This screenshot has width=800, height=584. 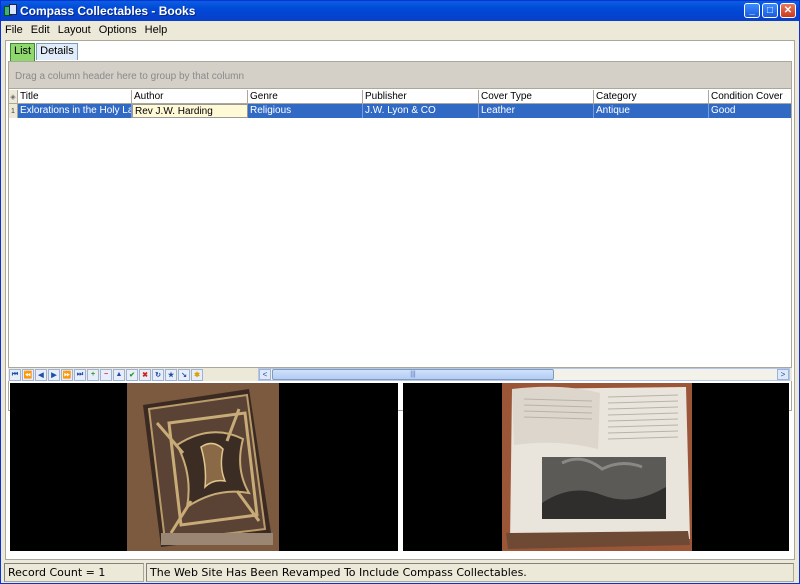 What do you see at coordinates (536, 97) in the screenshot?
I see `column-header-cover-type: Cover Type` at bounding box center [536, 97].